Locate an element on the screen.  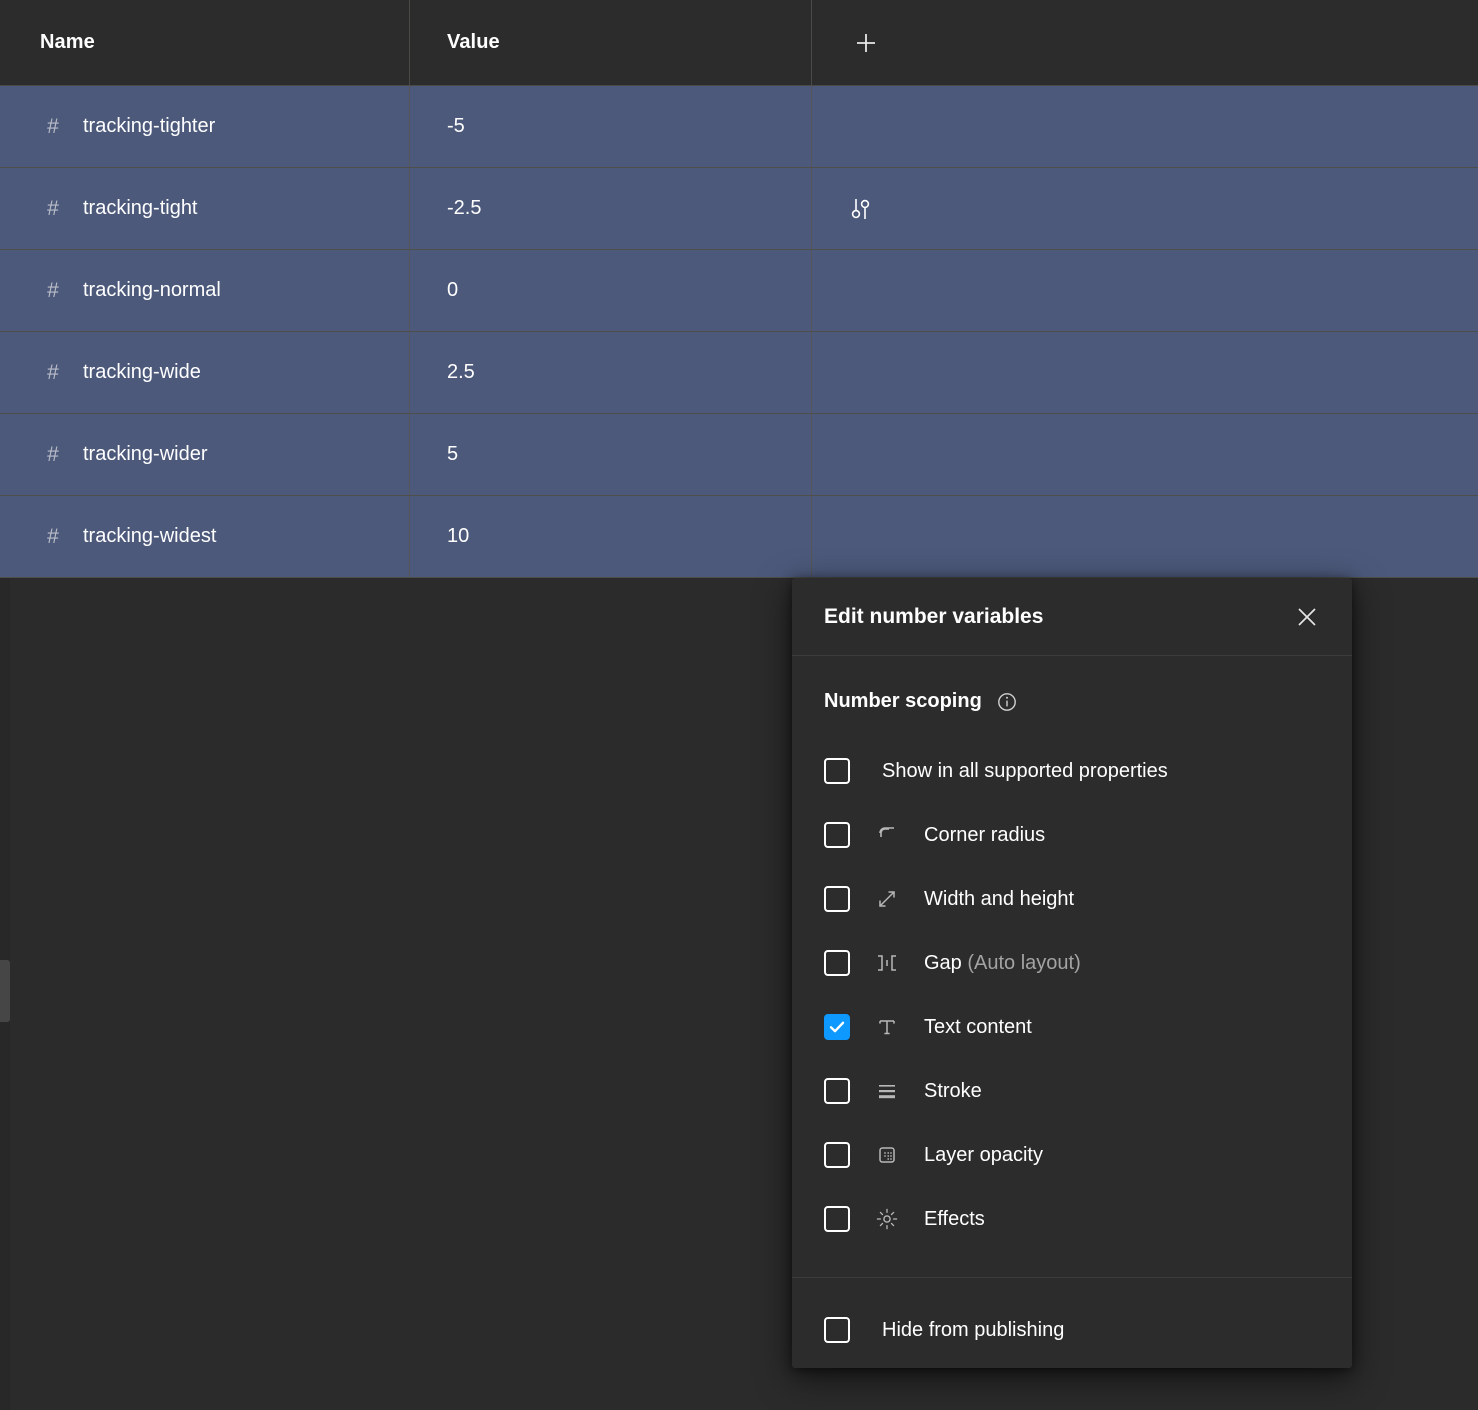
table-cell-name: # tracking-widest is located at coordinates (205, 536).